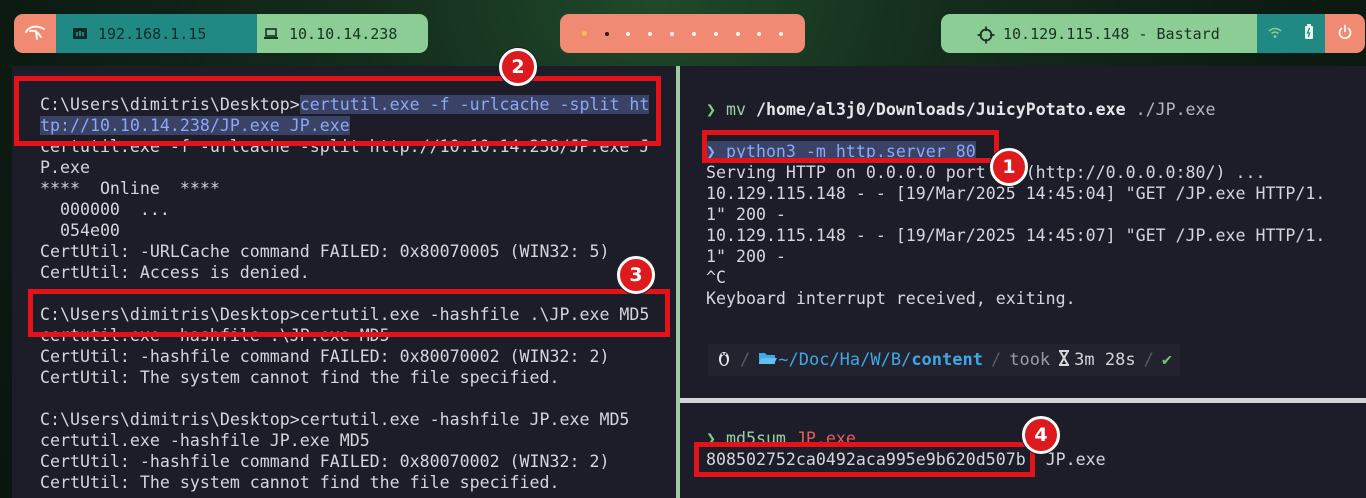 This screenshot has height=498, width=1366. Describe the element at coordinates (1041, 435) in the screenshot. I see `annotation-badge-4: 4` at that location.